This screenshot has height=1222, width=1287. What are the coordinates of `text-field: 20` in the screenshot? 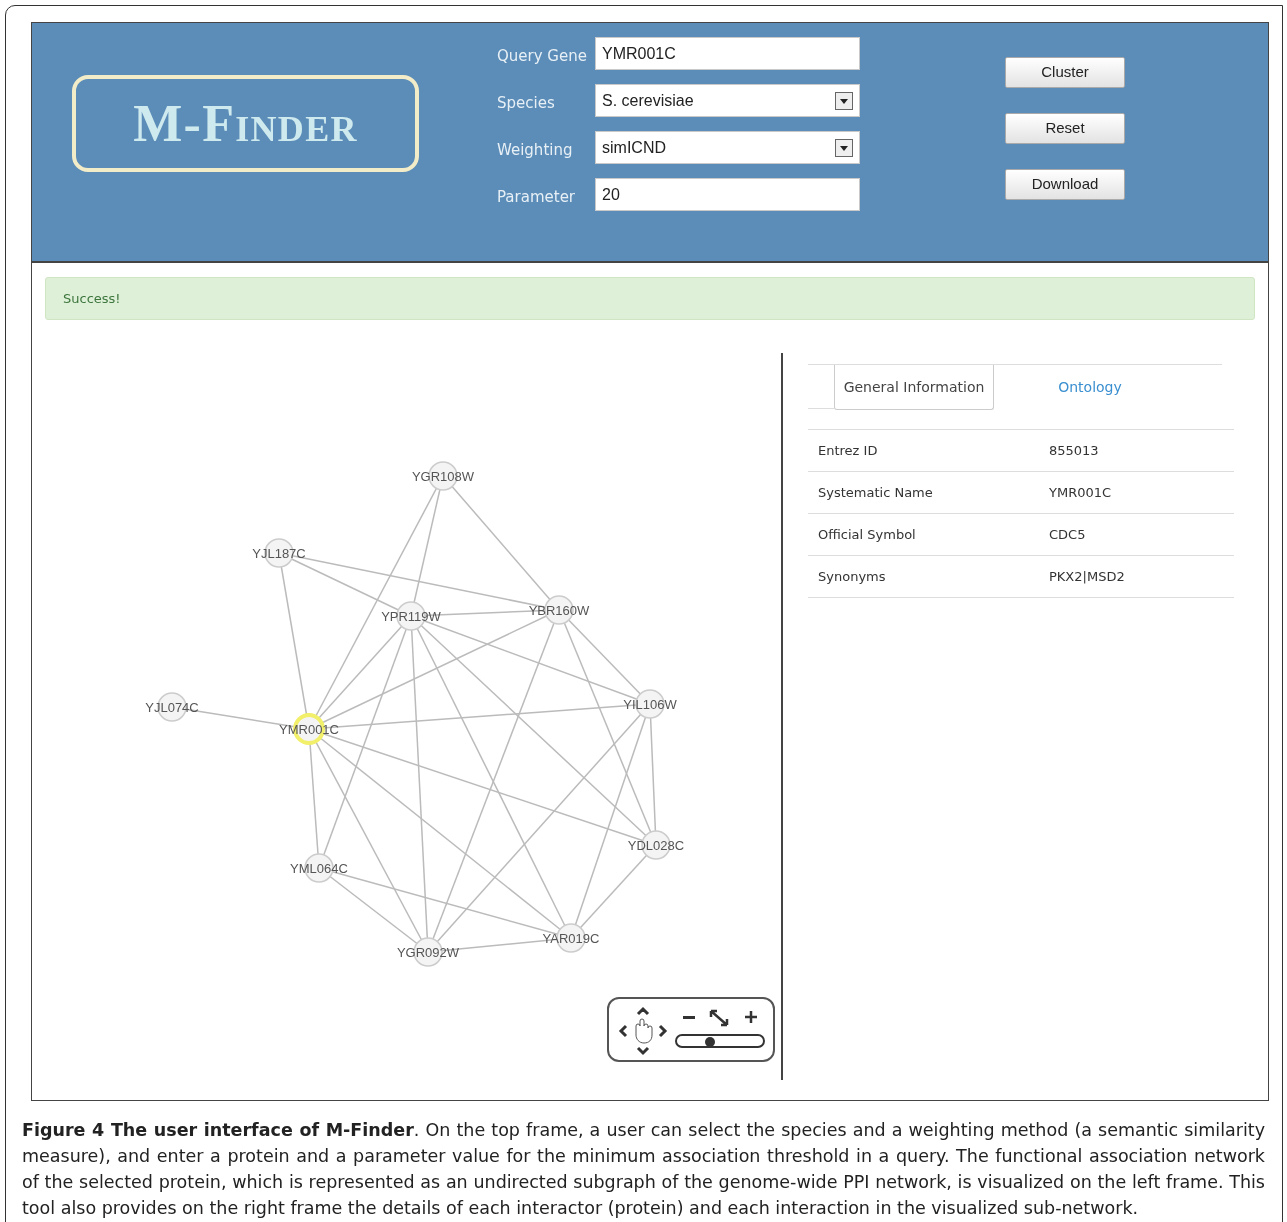 It's located at (727, 194).